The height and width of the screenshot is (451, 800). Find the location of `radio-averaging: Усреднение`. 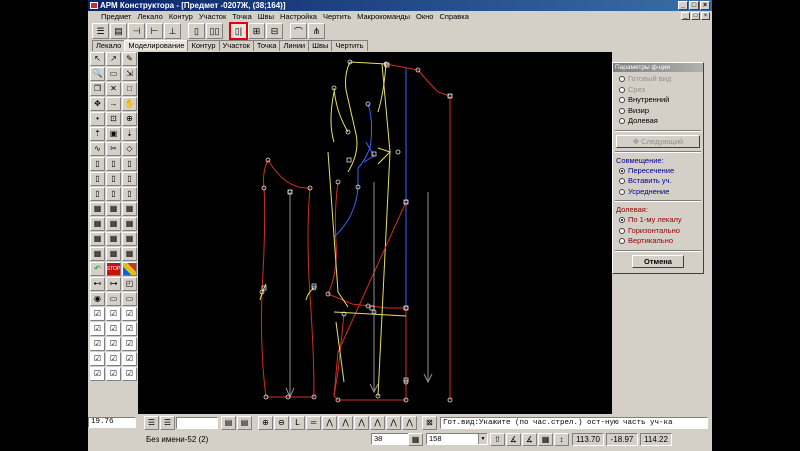

radio-averaging: Усреднение is located at coordinates (658, 192).